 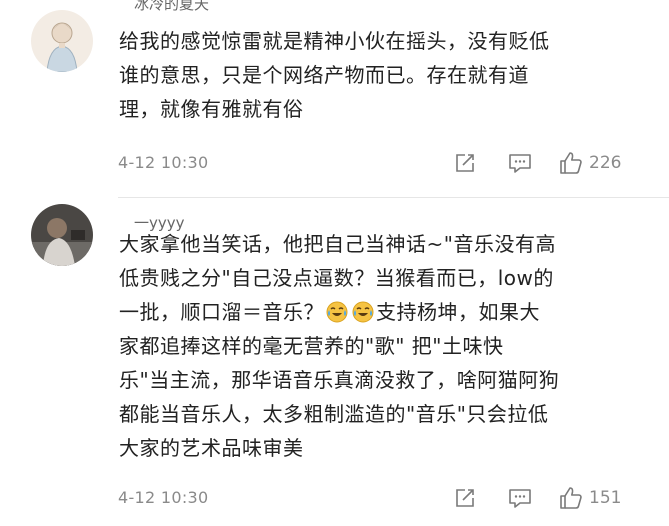 I want to click on username: 冰冷的夏天, so click(x=171, y=6).